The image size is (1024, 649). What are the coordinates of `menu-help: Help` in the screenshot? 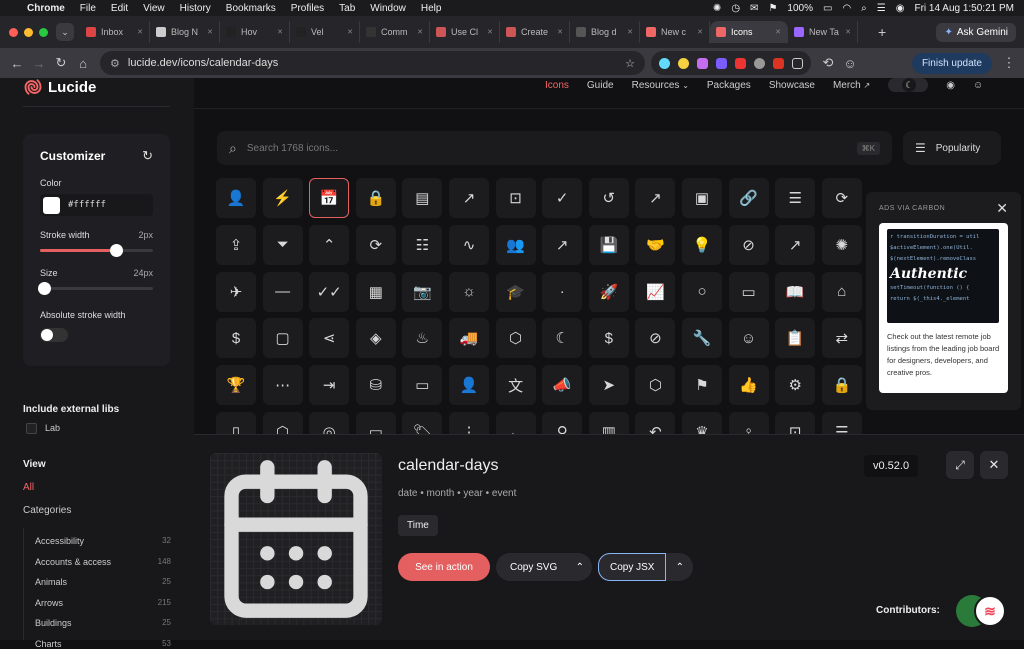 It's located at (431, 8).